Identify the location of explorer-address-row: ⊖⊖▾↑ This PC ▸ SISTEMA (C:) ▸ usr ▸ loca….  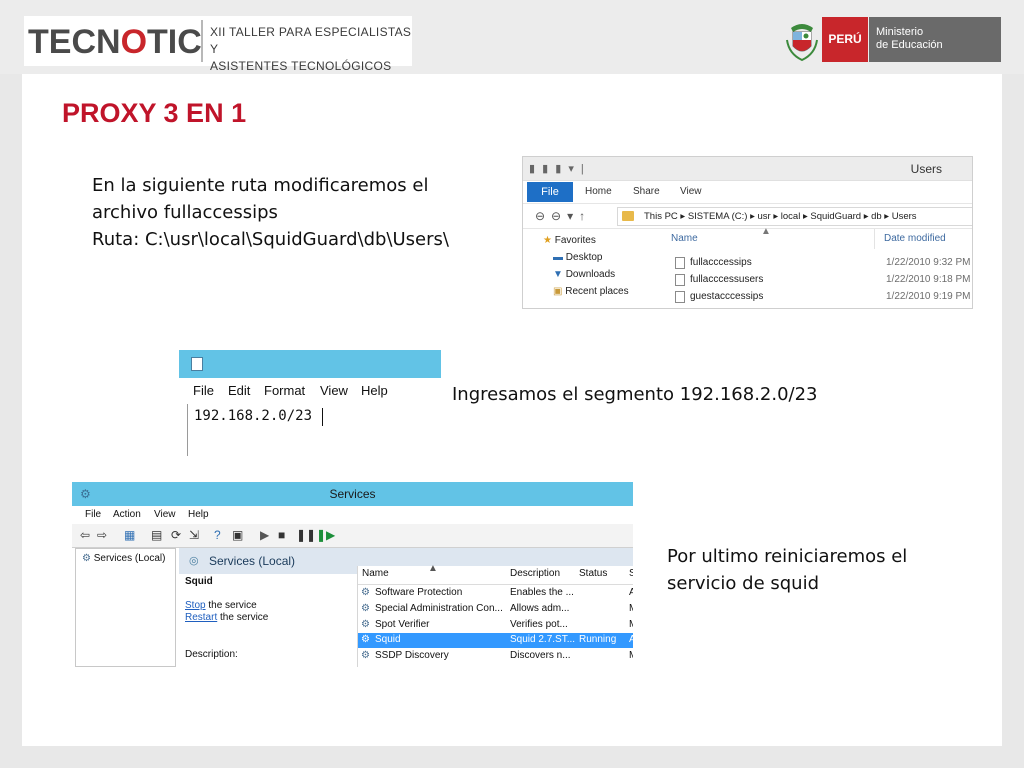
(747, 216).